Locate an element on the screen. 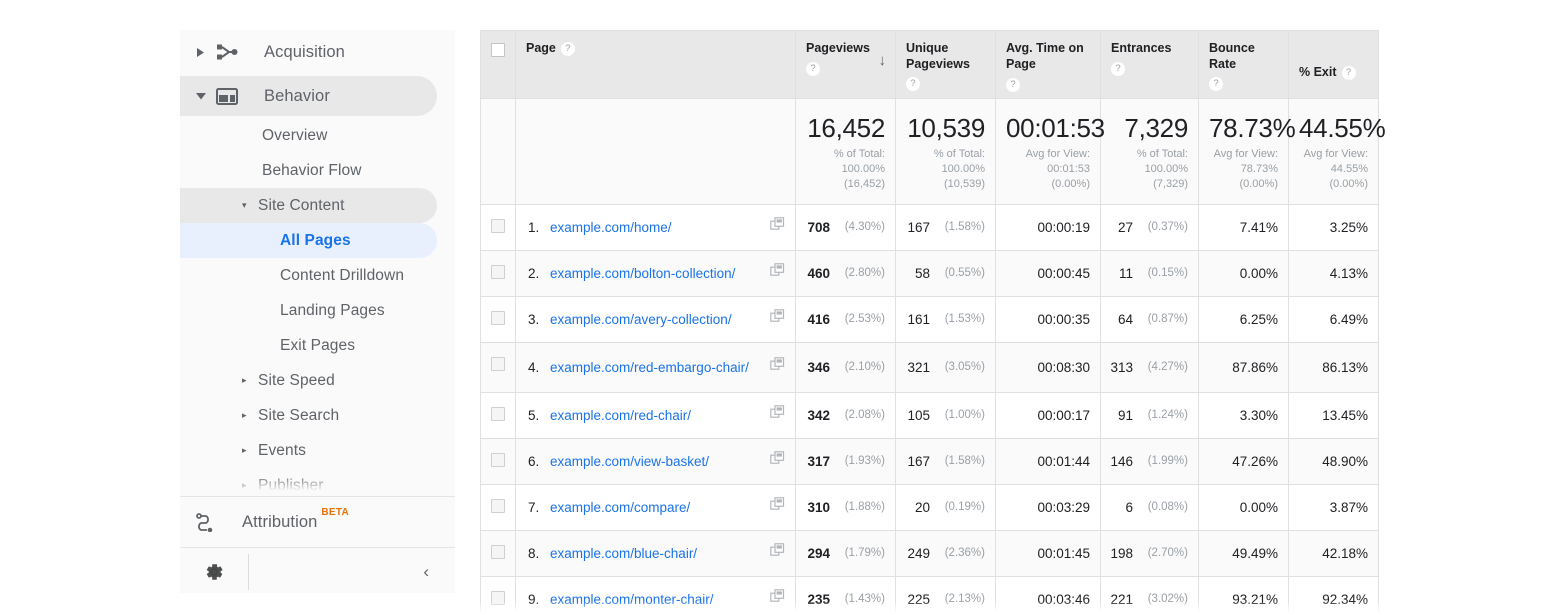 This screenshot has height=615, width=1560. sort-descending-icon: ↓ is located at coordinates (883, 61).